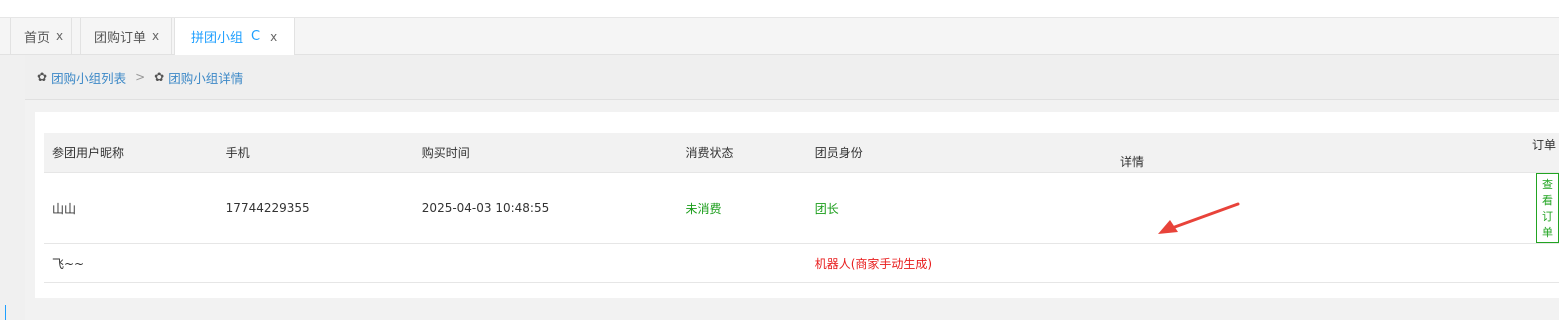 The image size is (1559, 320). I want to click on tab-label: 团购订单, so click(120, 38).